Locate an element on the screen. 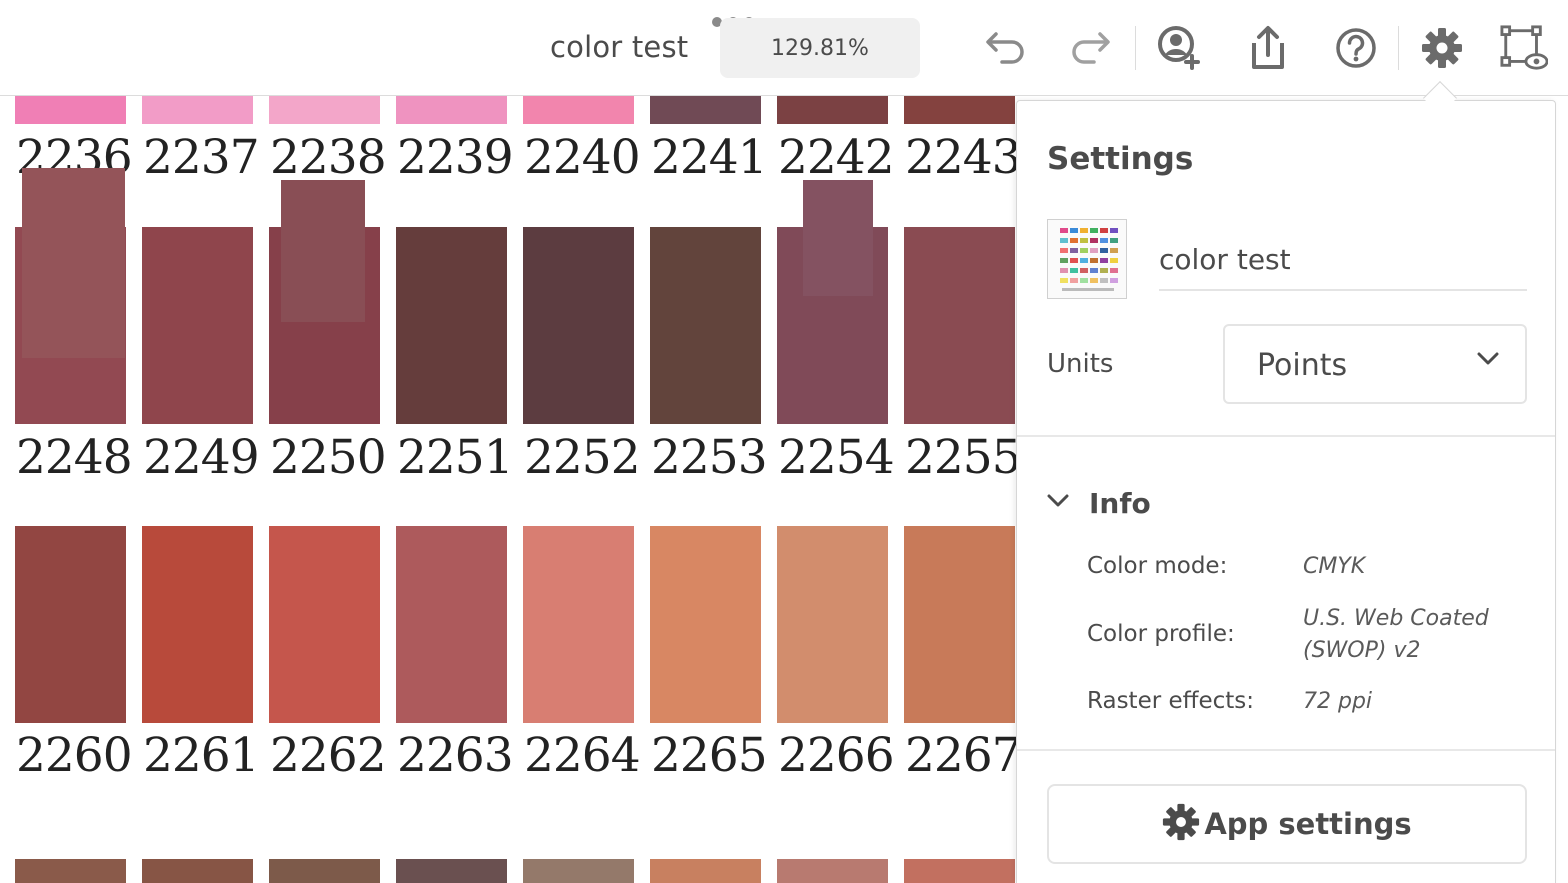 The width and height of the screenshot is (1568, 883). swatch-number-label: 2263 is located at coordinates (455, 755).